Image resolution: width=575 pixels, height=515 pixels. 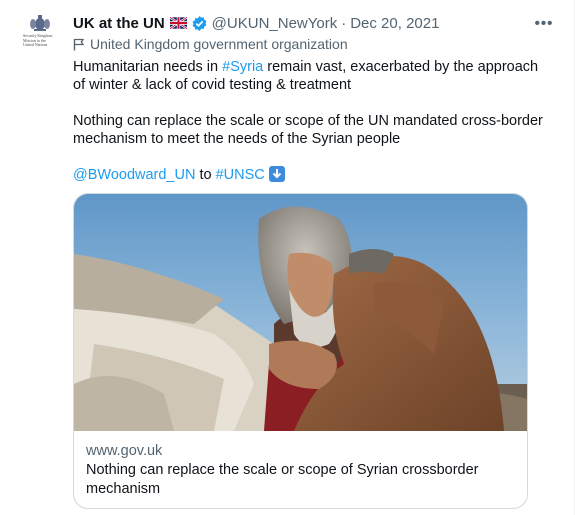 I want to click on verified-badge-icon, so click(x=199, y=23).